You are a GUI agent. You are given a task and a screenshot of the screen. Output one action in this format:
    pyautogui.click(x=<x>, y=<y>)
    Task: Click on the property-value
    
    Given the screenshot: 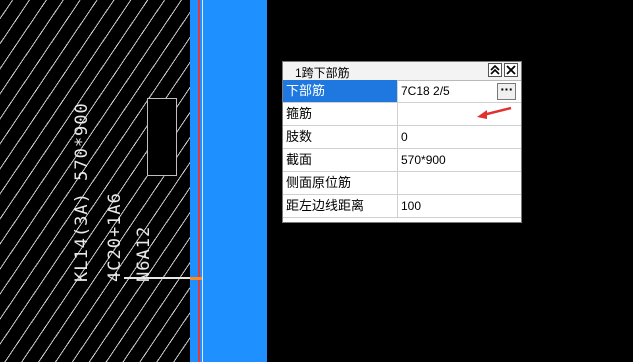 What is the action you would take?
    pyautogui.click(x=459, y=183)
    